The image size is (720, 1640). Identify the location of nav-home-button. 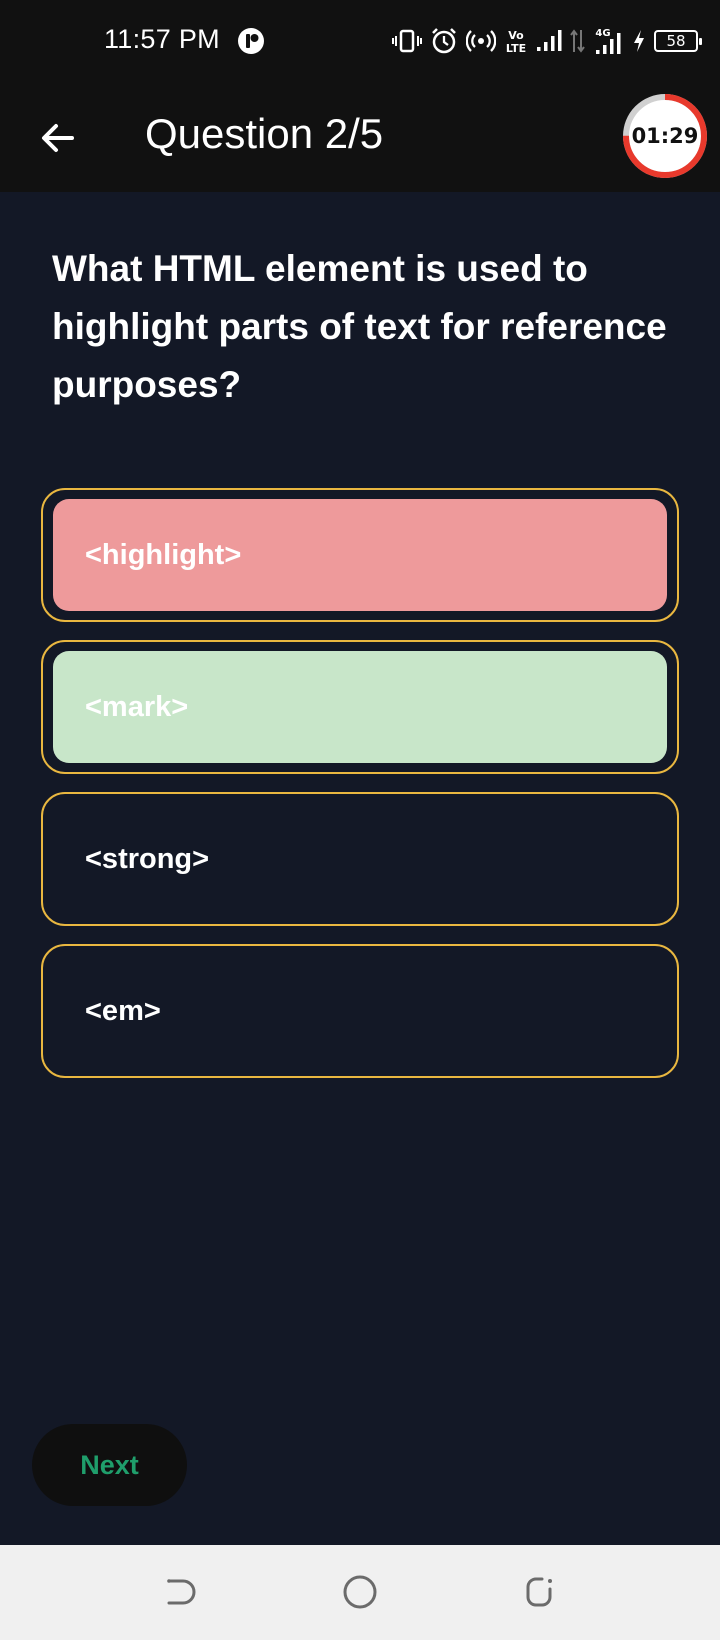
(360, 1592).